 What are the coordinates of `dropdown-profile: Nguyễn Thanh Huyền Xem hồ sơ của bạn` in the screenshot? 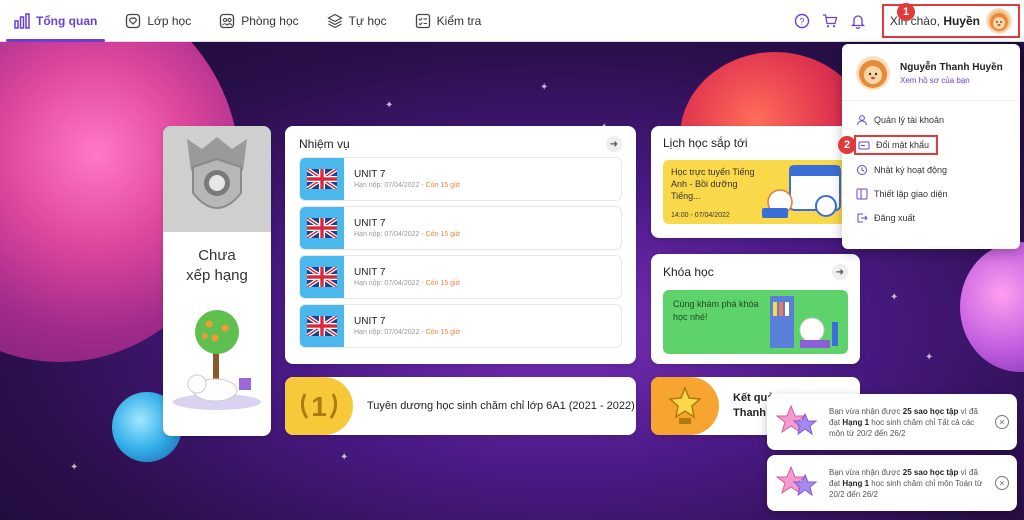 It's located at (931, 72).